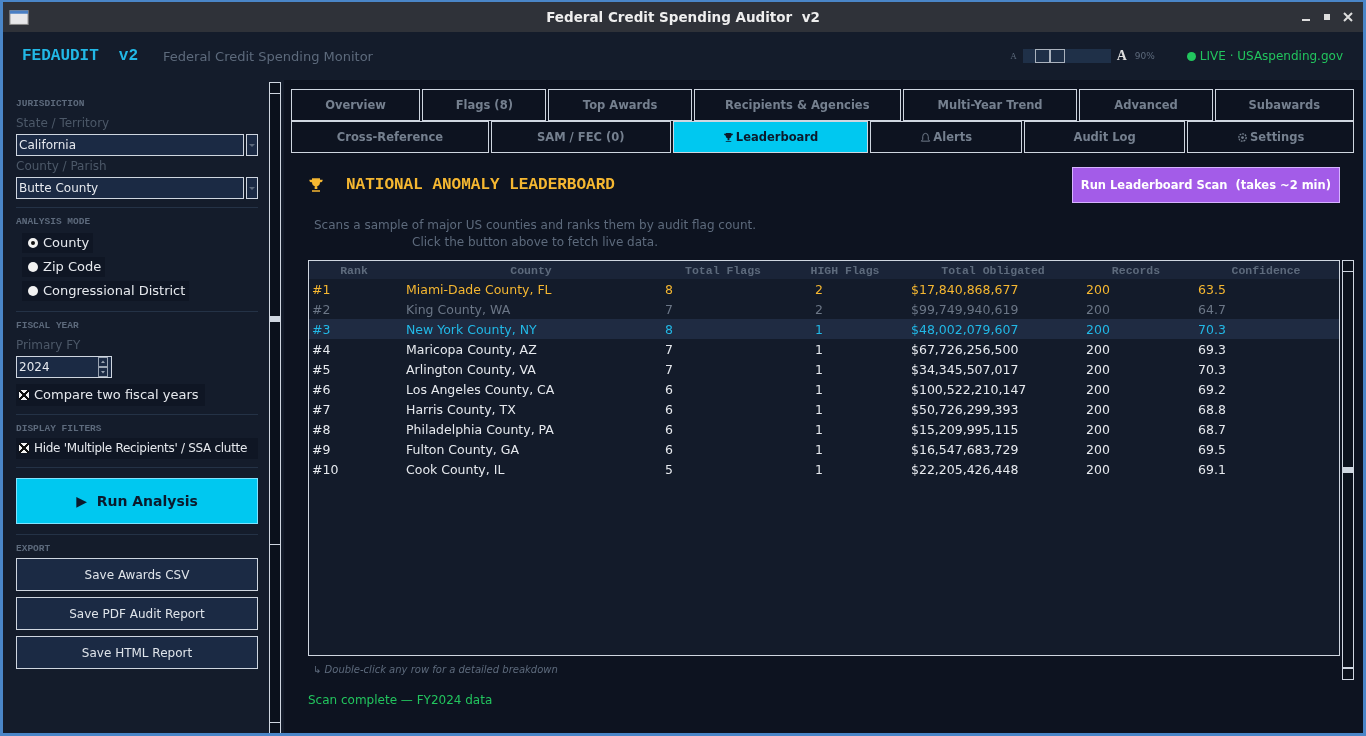 The height and width of the screenshot is (736, 1366). I want to click on tab: Flags (8), so click(484, 105).